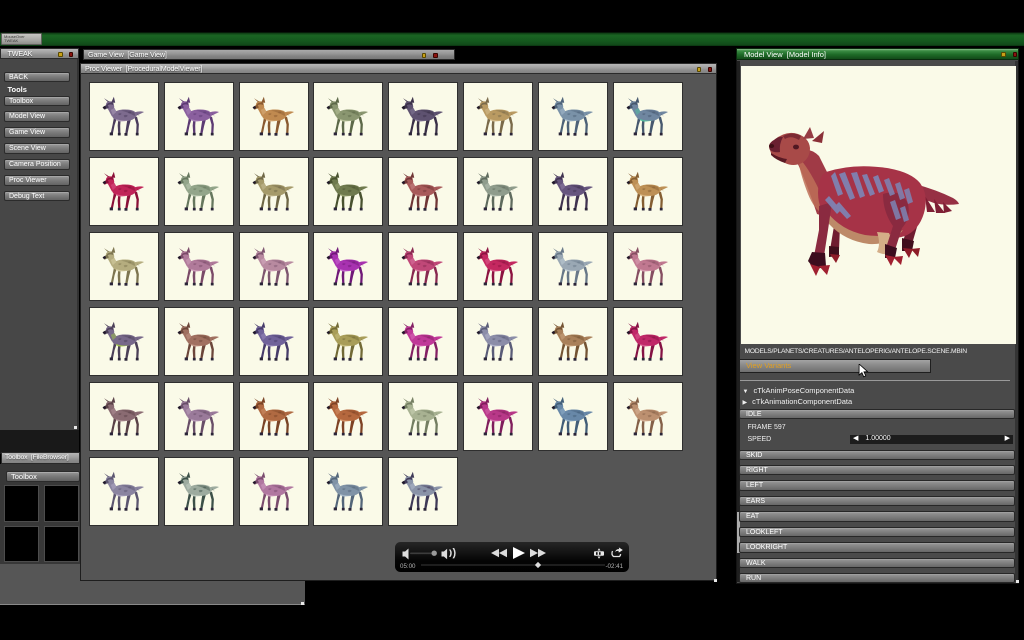  Describe the element at coordinates (408, 565) in the screenshot. I see `svg-text: 05:00` at that location.